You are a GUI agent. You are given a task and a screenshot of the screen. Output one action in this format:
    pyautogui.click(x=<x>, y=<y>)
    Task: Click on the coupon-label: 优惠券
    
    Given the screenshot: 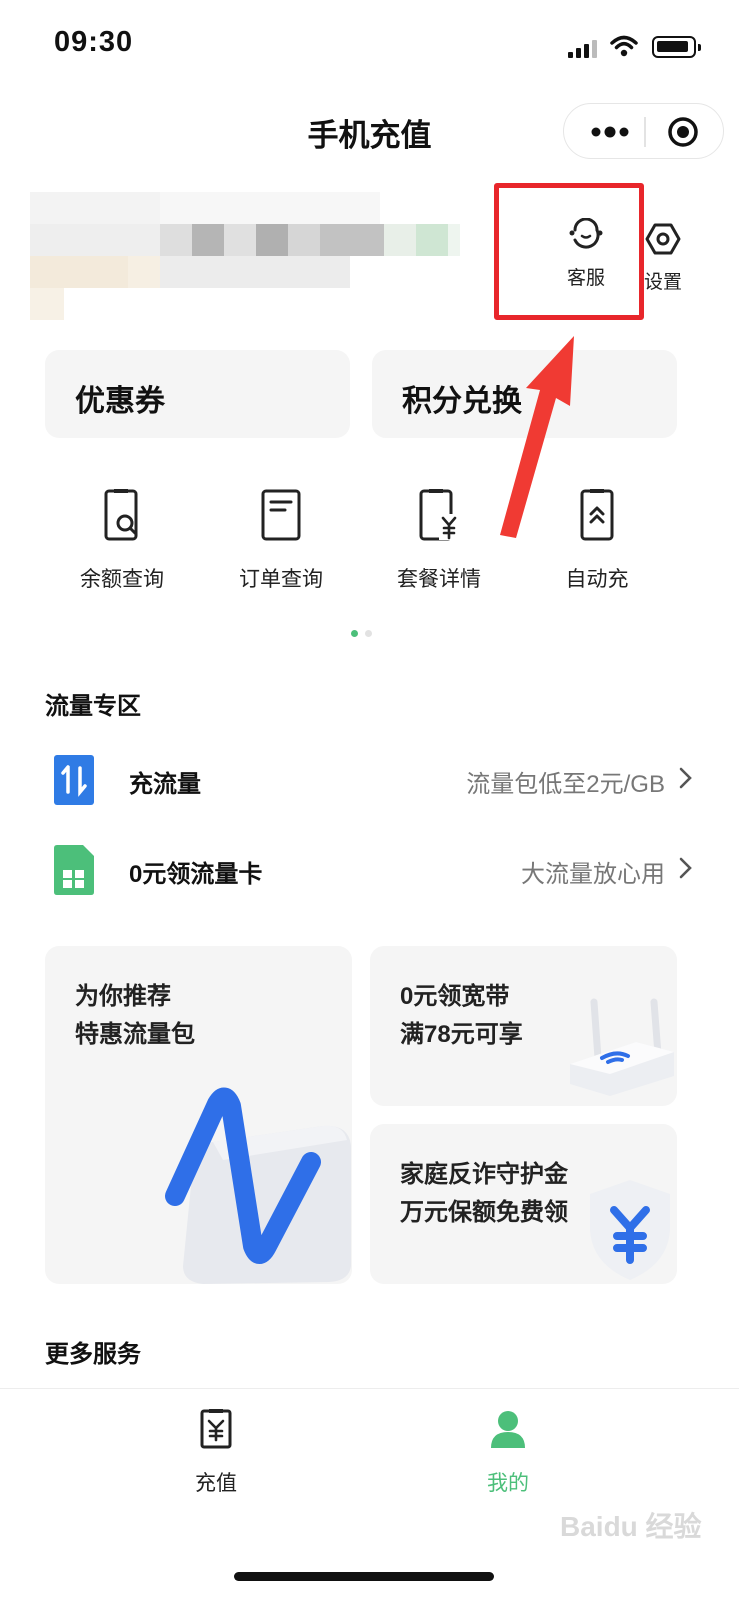 What is the action you would take?
    pyautogui.click(x=120, y=401)
    